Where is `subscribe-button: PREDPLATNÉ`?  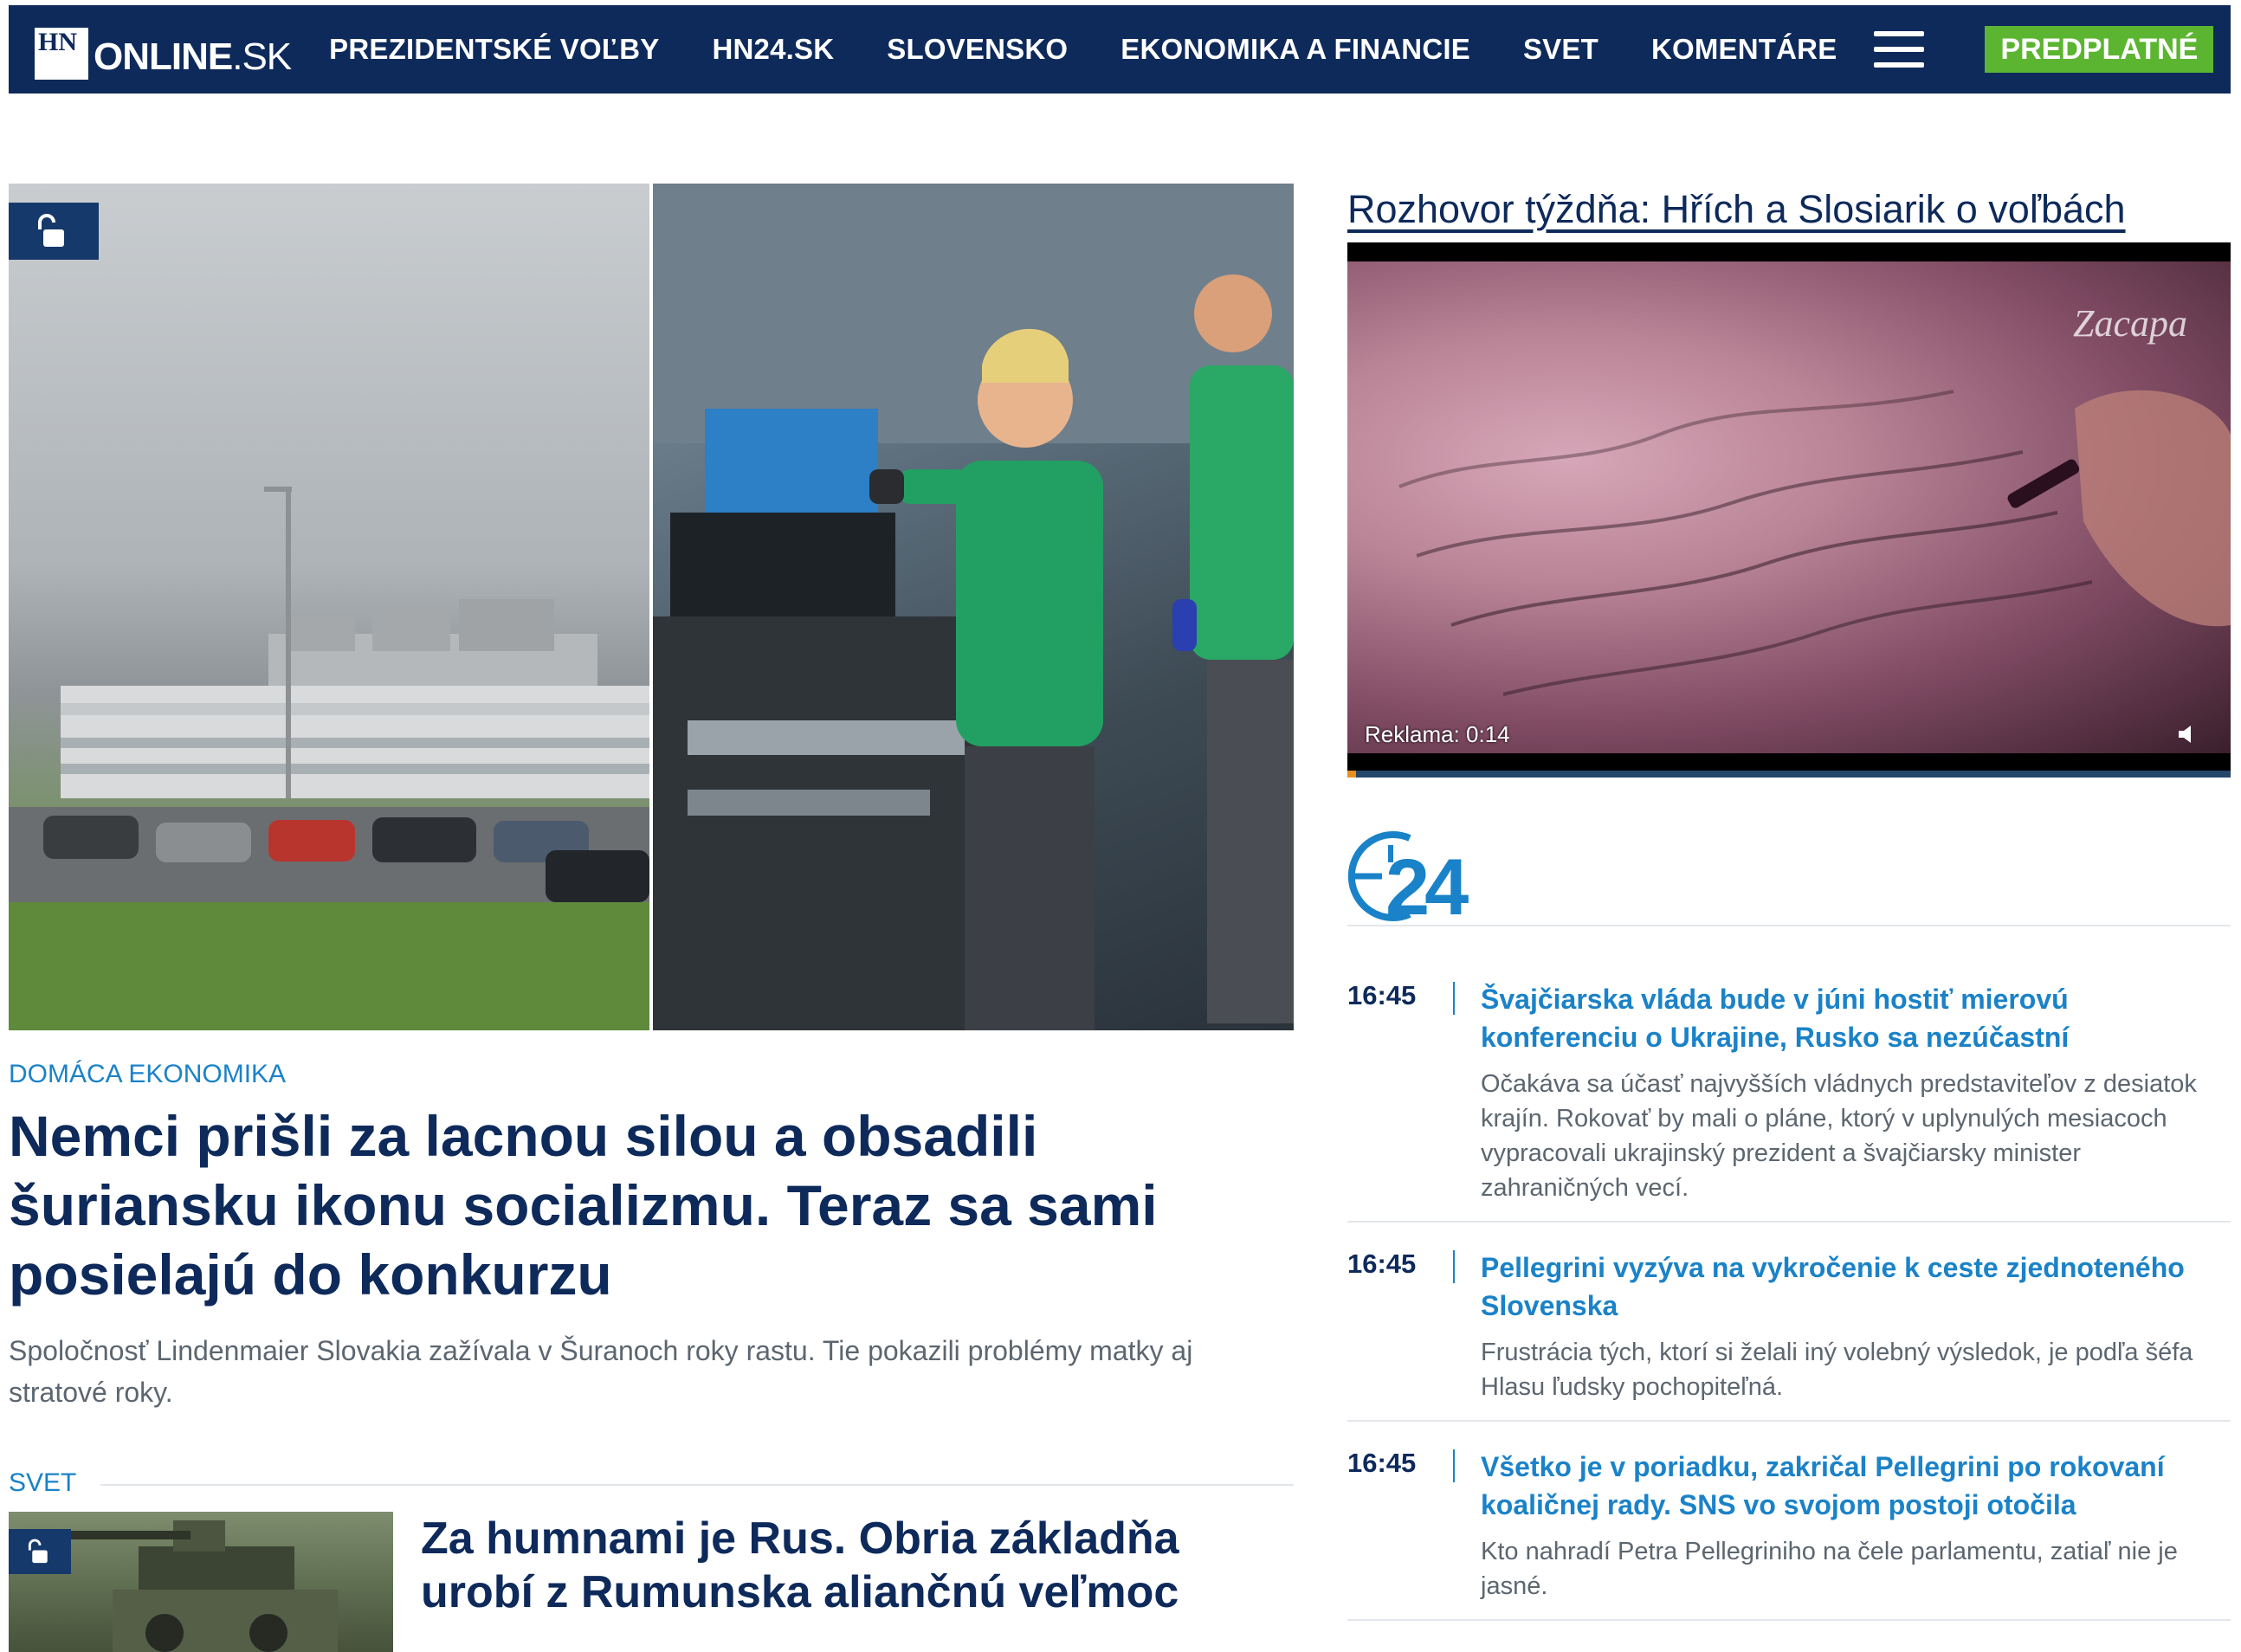 subscribe-button: PREDPLATNÉ is located at coordinates (2100, 49).